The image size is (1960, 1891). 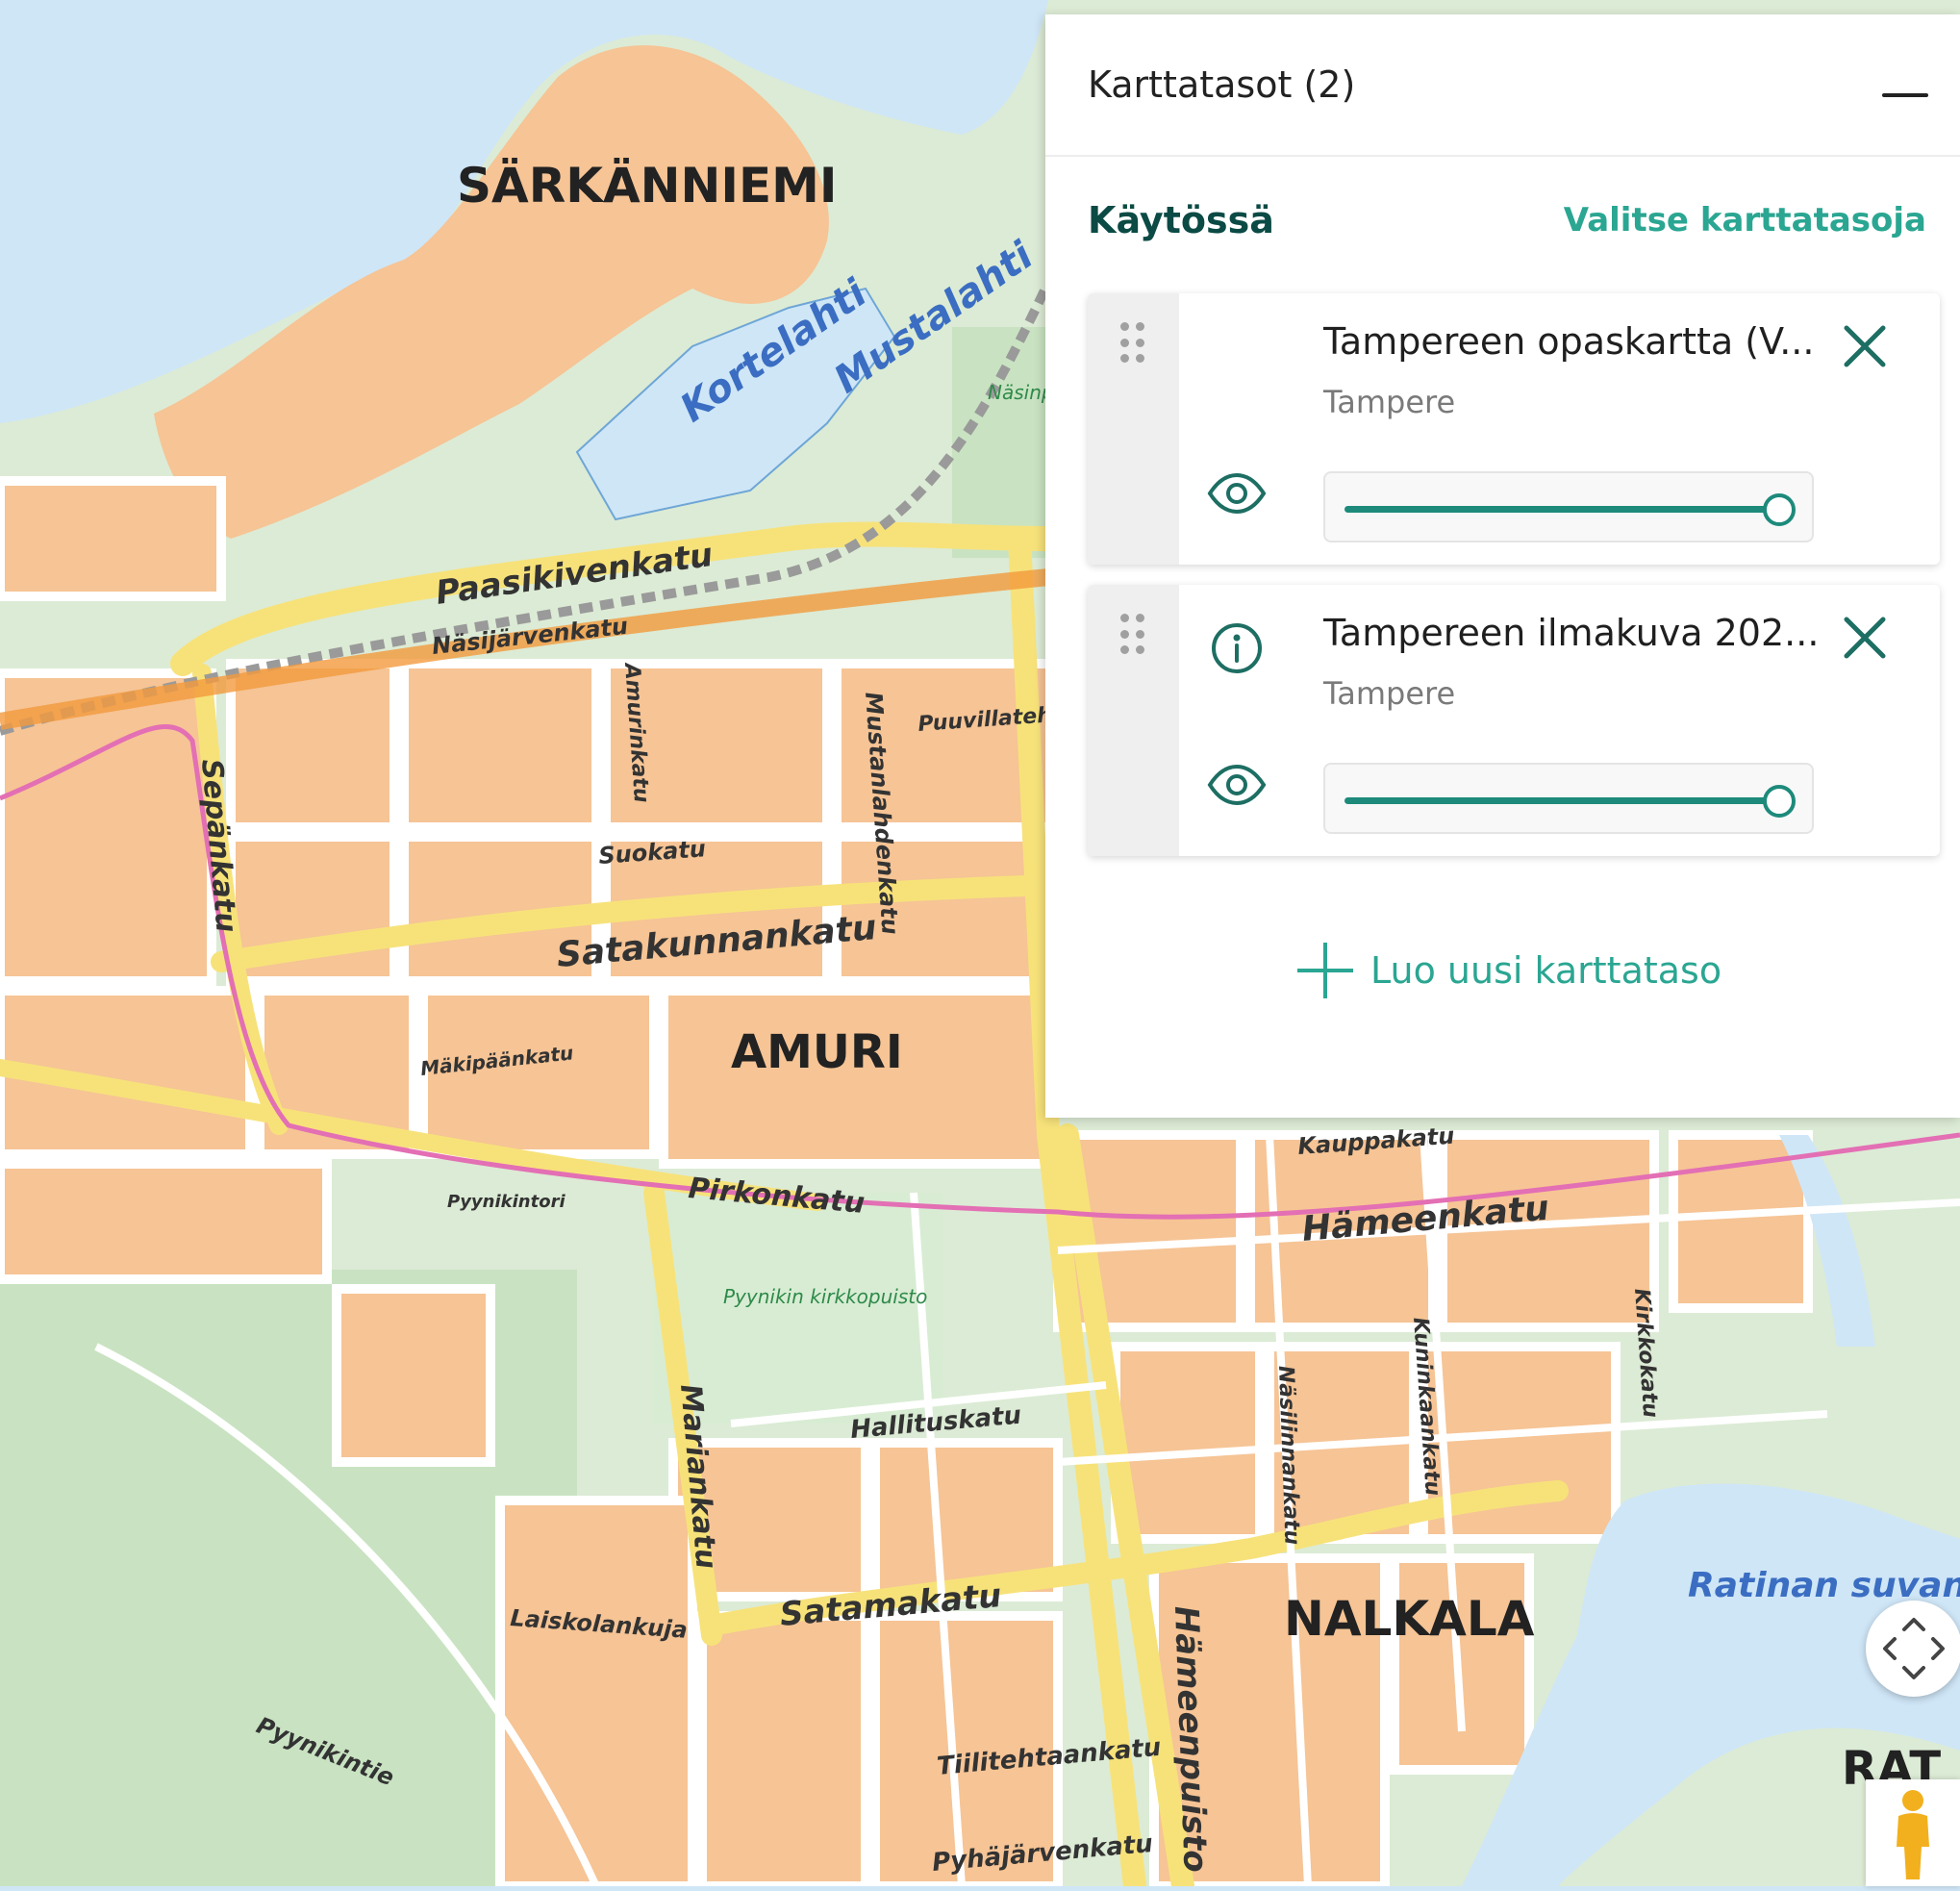 What do you see at coordinates (1237, 648) in the screenshot?
I see `info-icon` at bounding box center [1237, 648].